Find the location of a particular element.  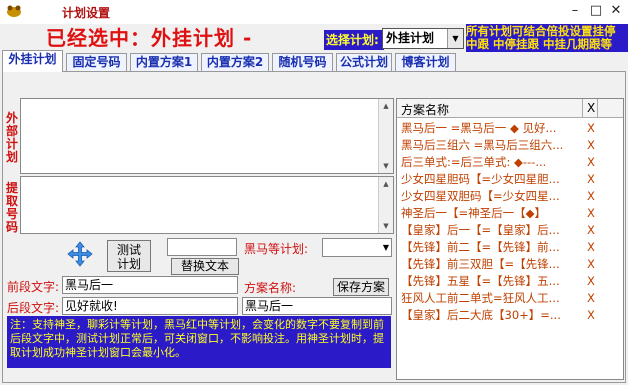

maximize-icon: □ is located at coordinates (596, 11).